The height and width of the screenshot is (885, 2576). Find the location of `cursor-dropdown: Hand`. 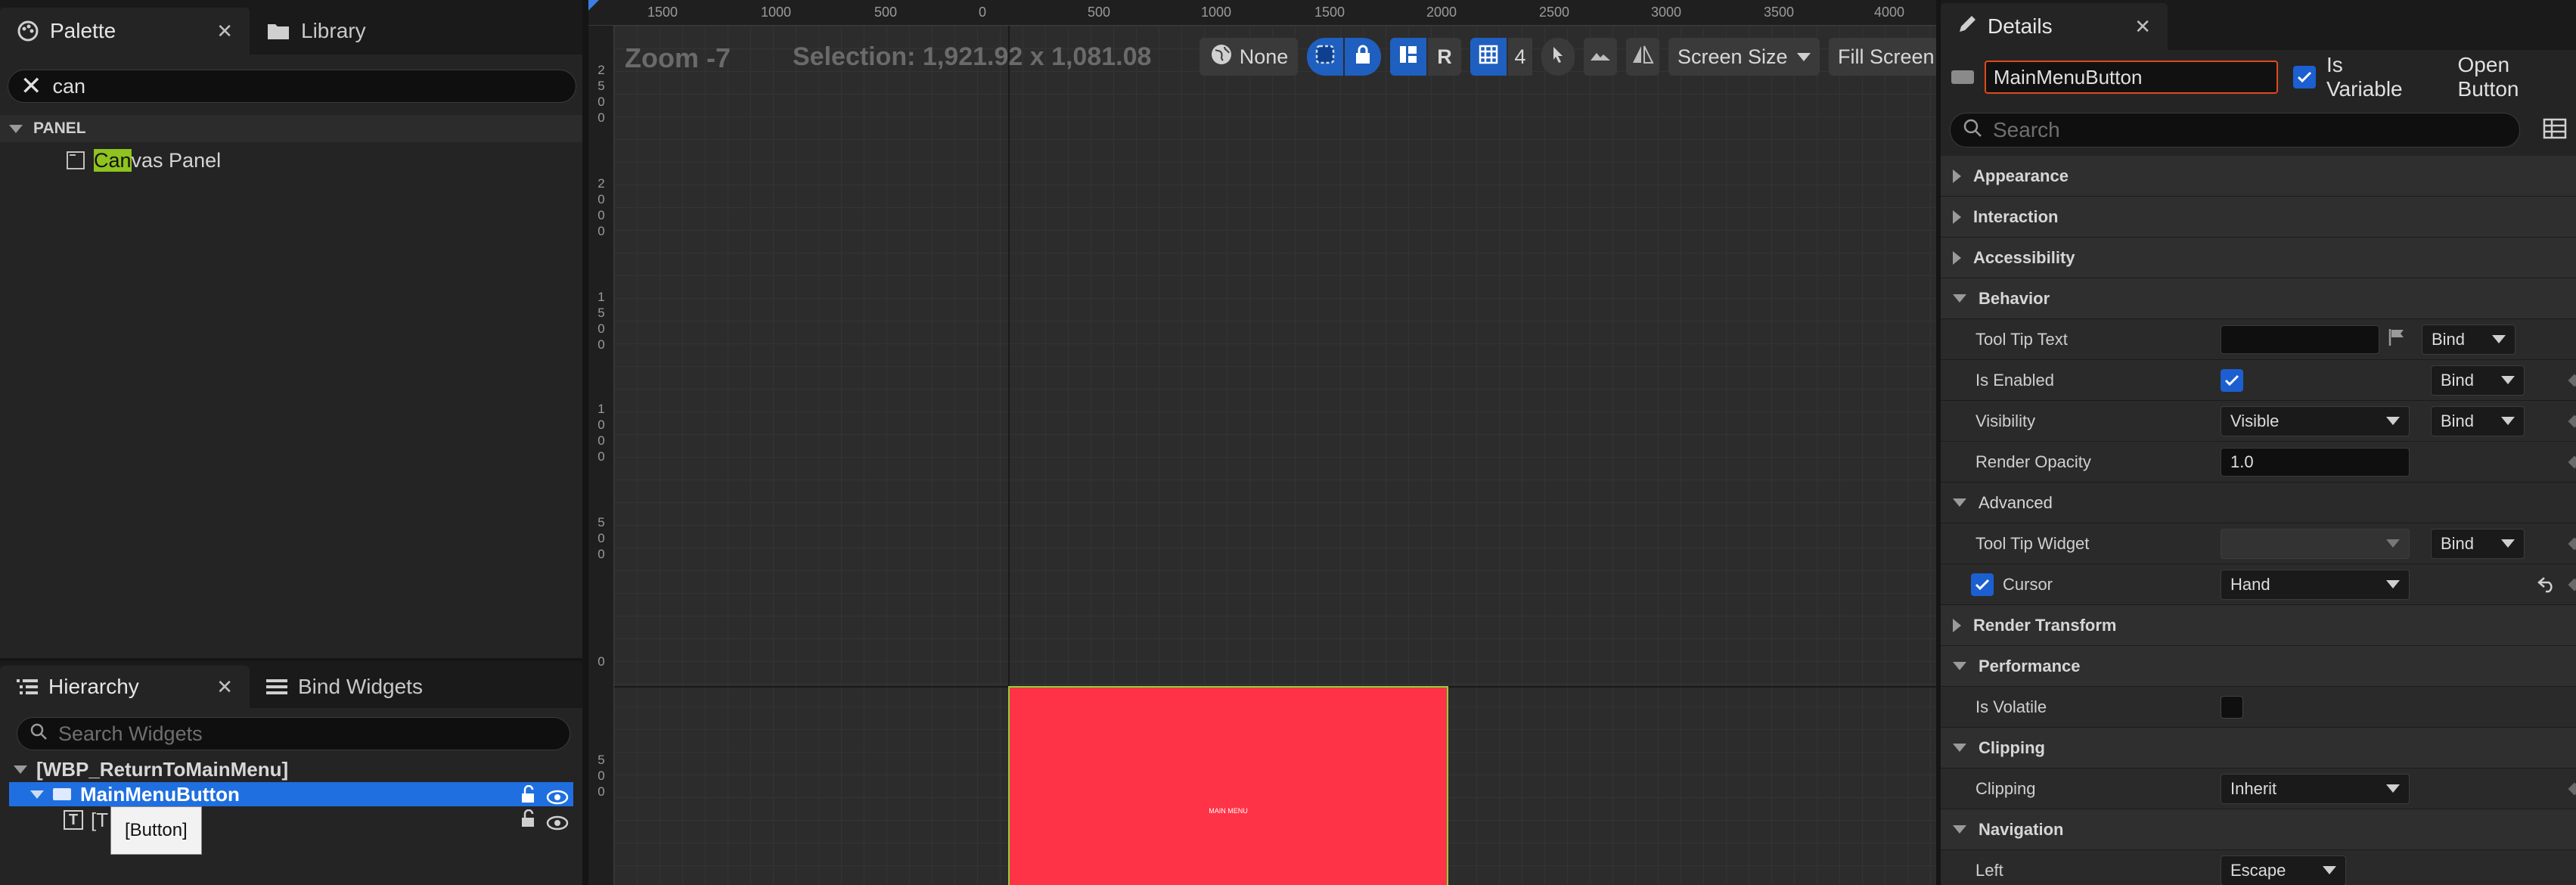

cursor-dropdown: Hand is located at coordinates (2315, 584).